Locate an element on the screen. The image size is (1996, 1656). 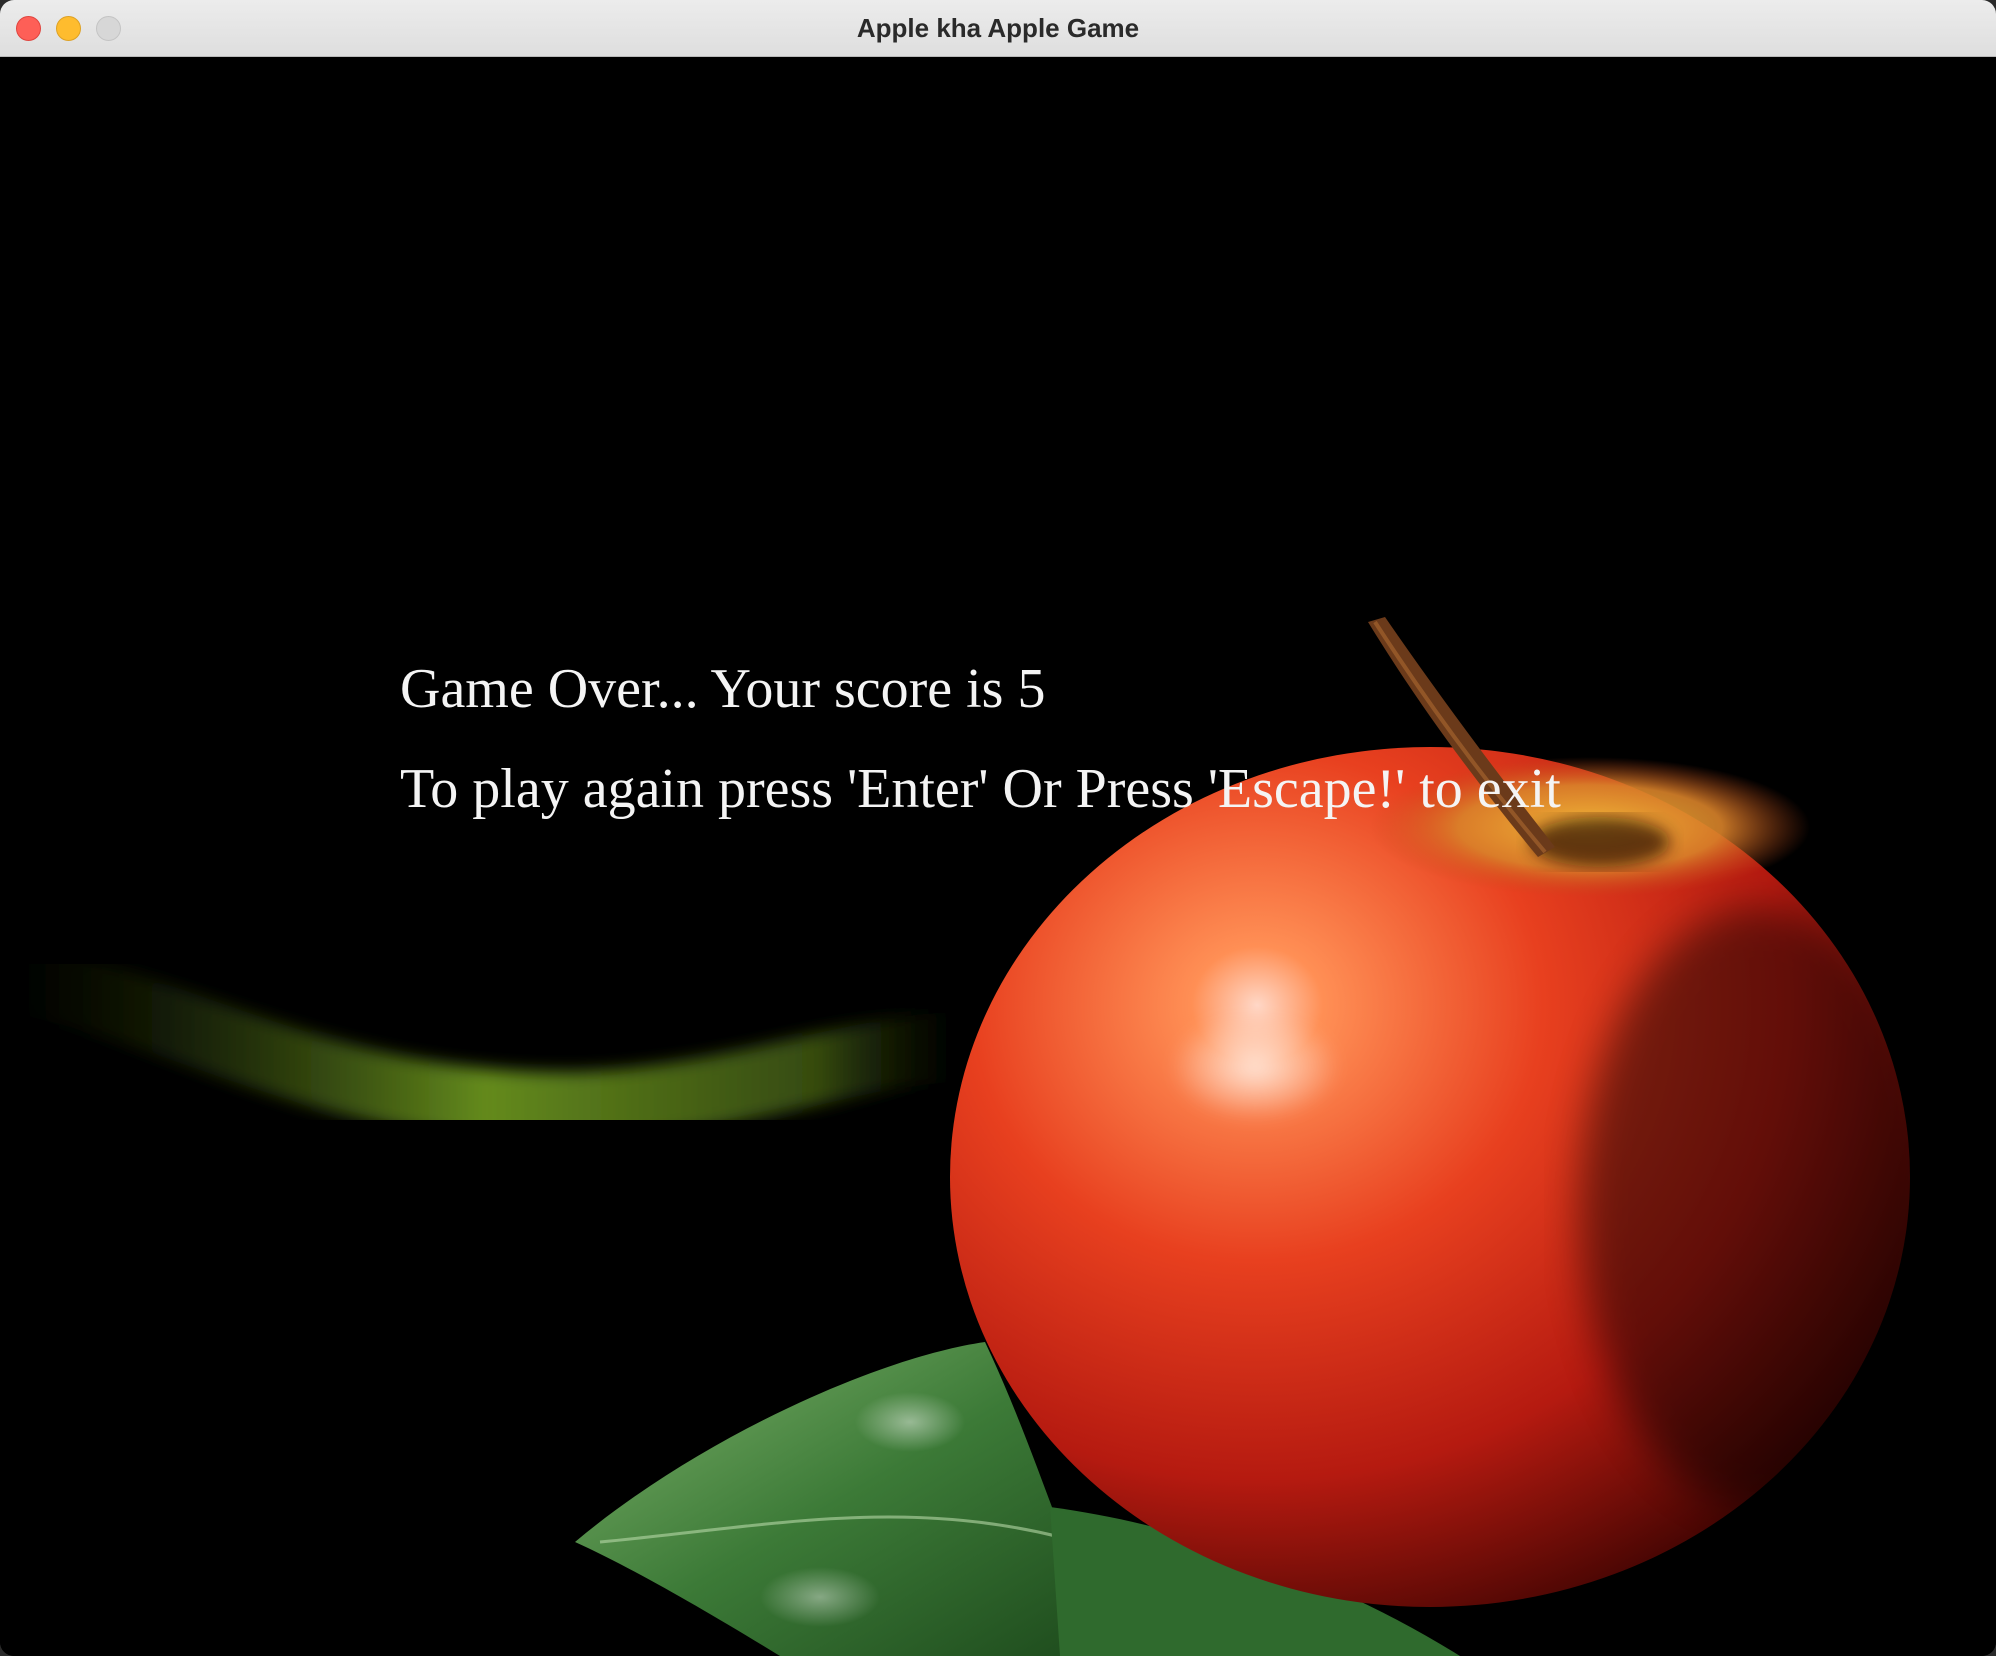
snake-body is located at coordinates (497, 1042).